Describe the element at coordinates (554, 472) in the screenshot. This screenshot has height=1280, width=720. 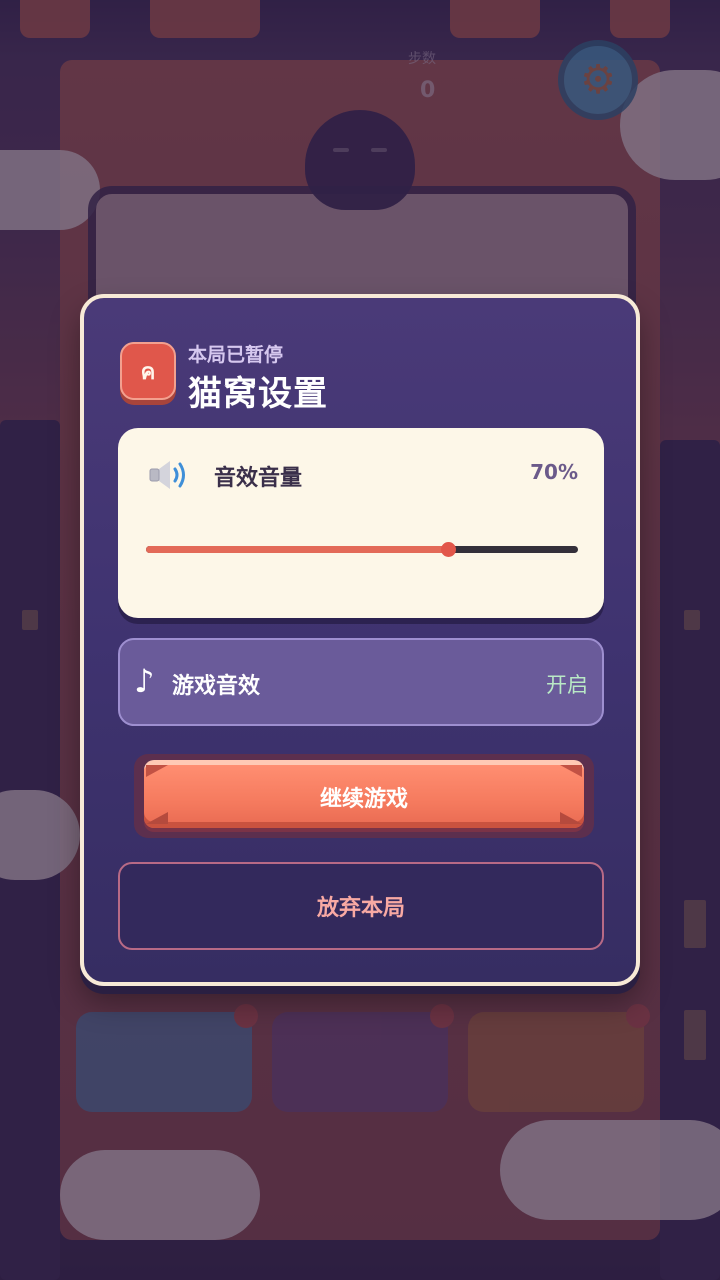
I see `volume-value: 70%` at that location.